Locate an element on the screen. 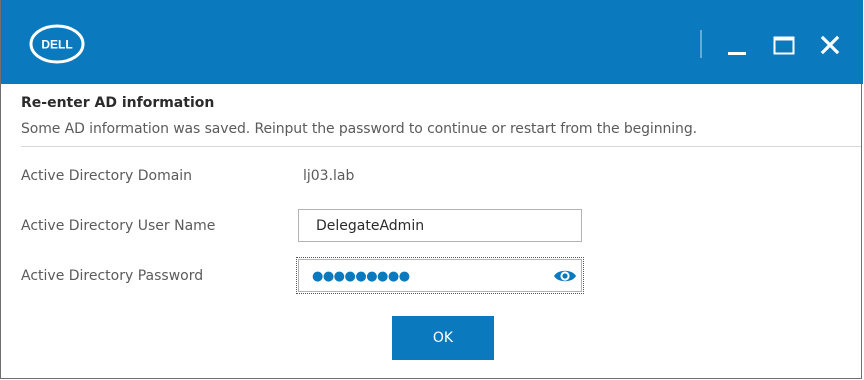 This screenshot has height=380, width=864. username-field: DelegateAdmin is located at coordinates (440, 225).